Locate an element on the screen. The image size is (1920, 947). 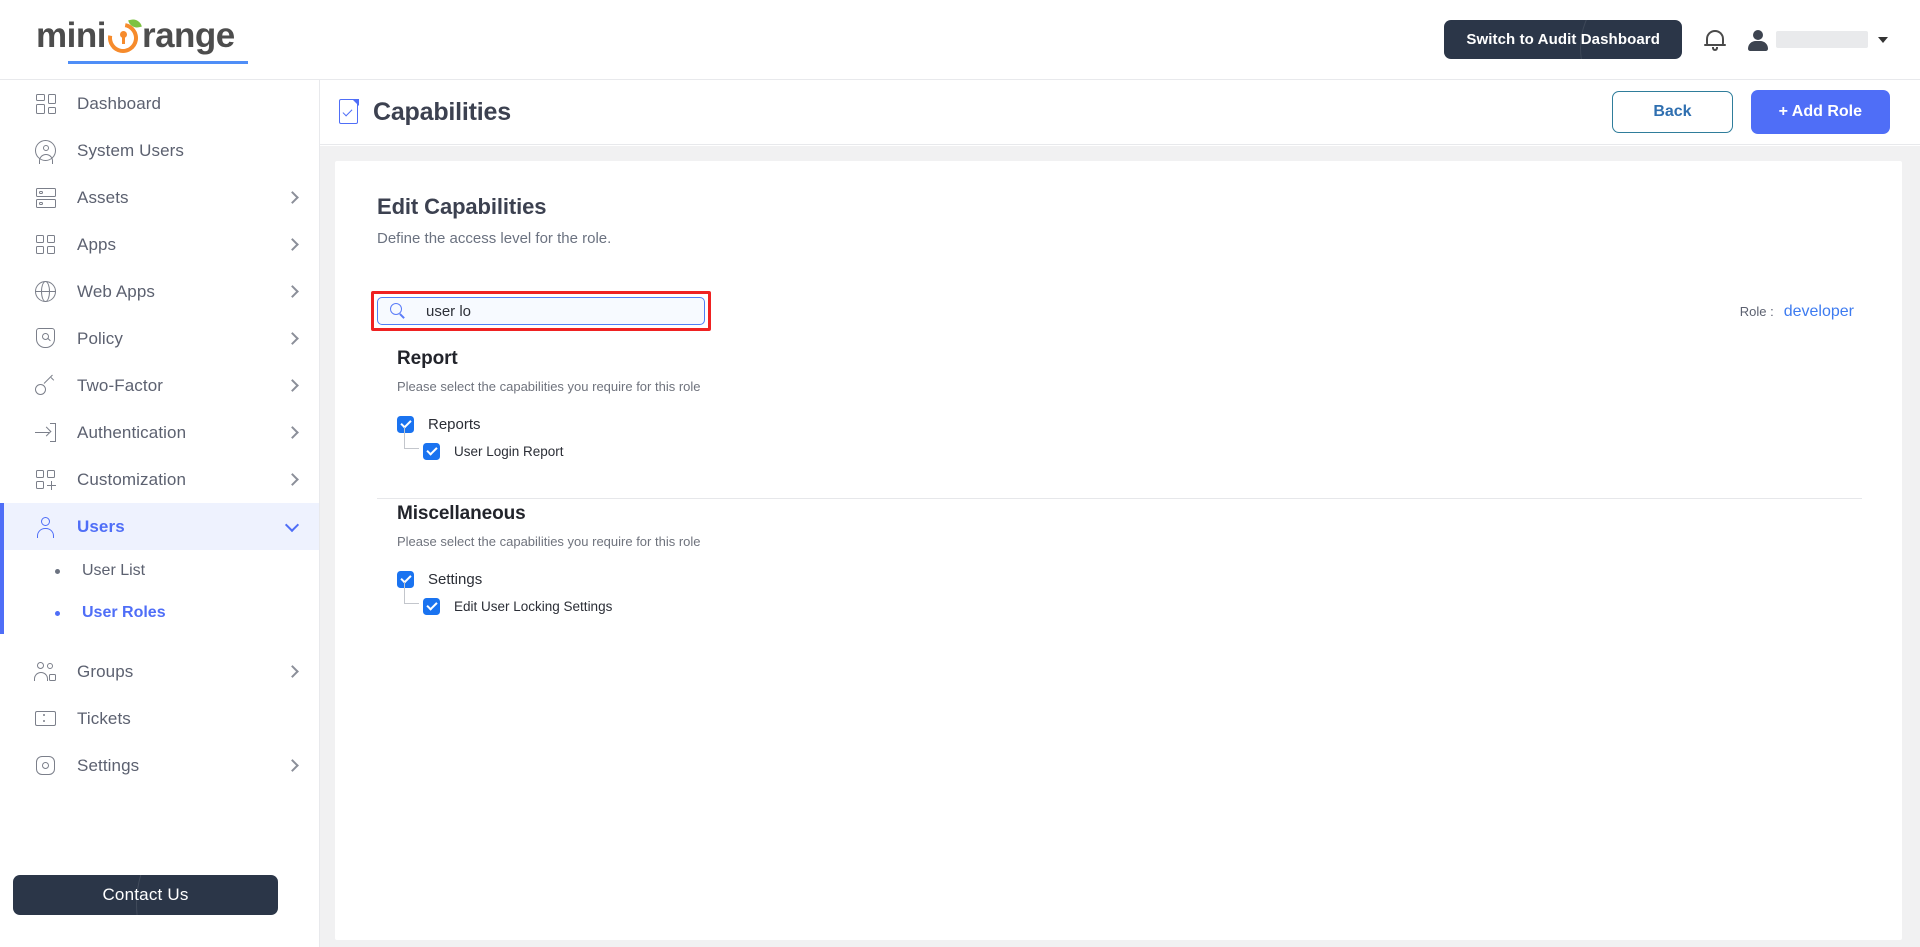
capability-list: Reports User Login Report is located at coordinates (1129, 437).